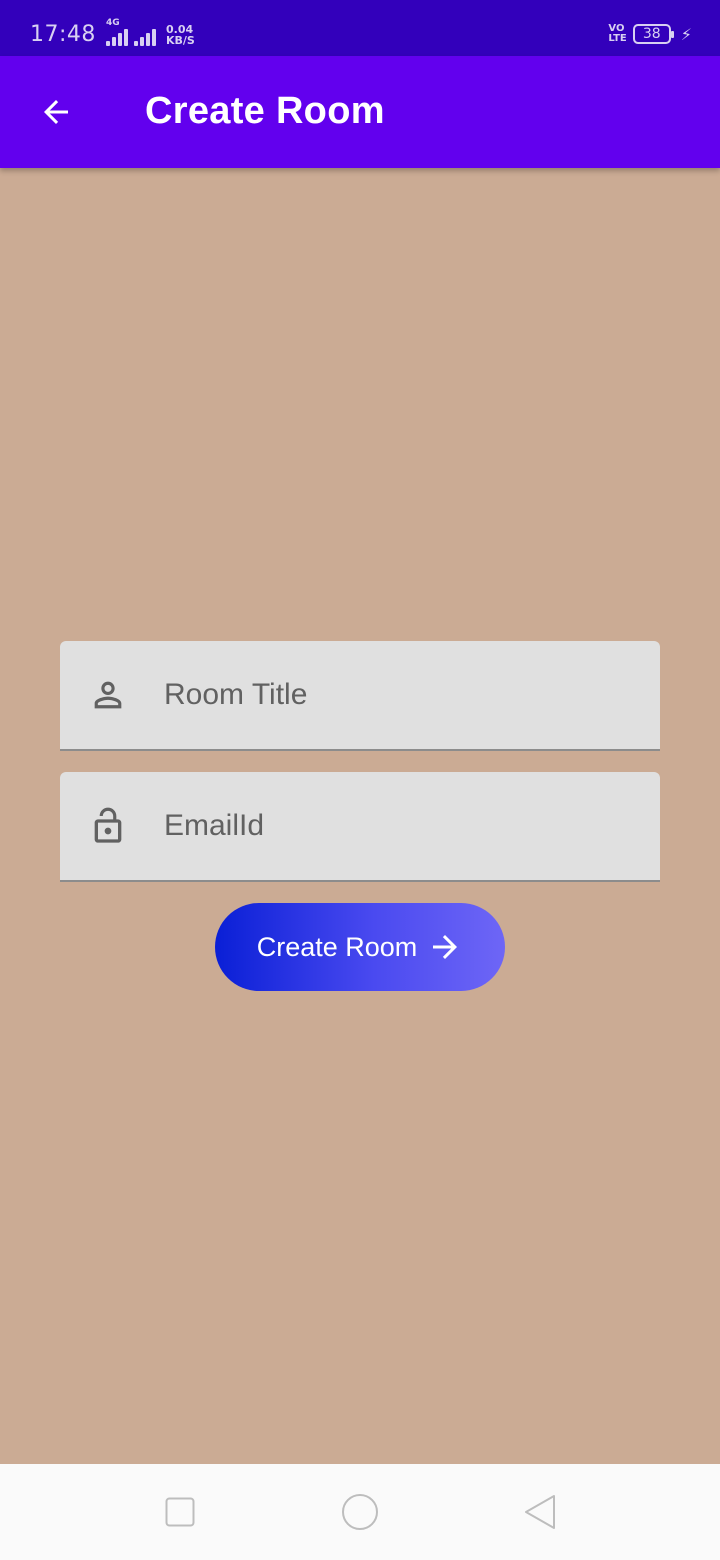  I want to click on square-icon, so click(180, 1512).